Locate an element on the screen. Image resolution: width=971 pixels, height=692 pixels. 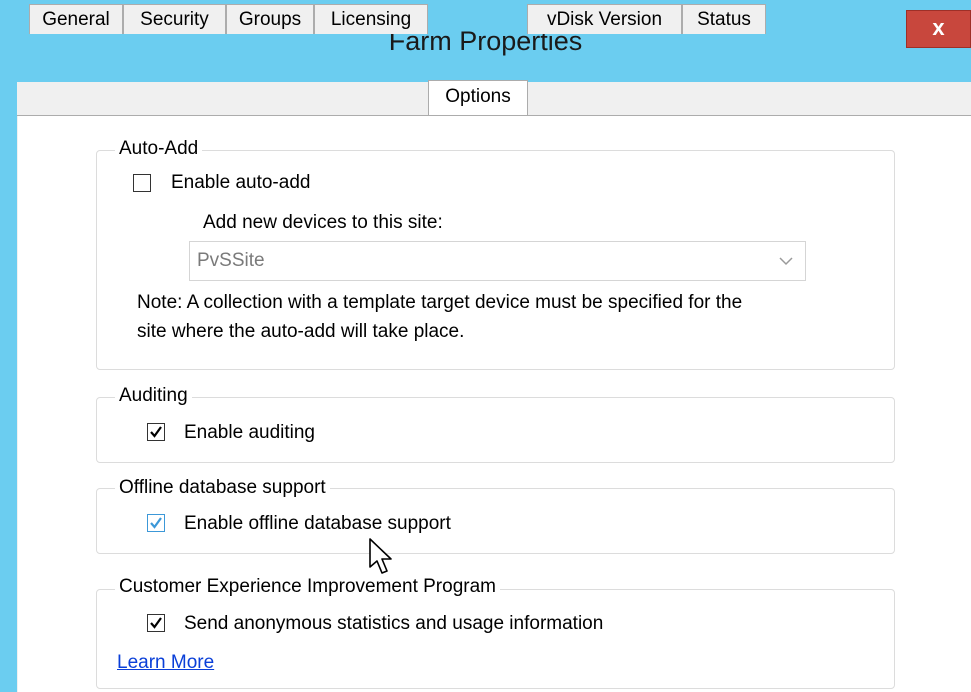
site-select-value: PvSSite is located at coordinates (231, 260).